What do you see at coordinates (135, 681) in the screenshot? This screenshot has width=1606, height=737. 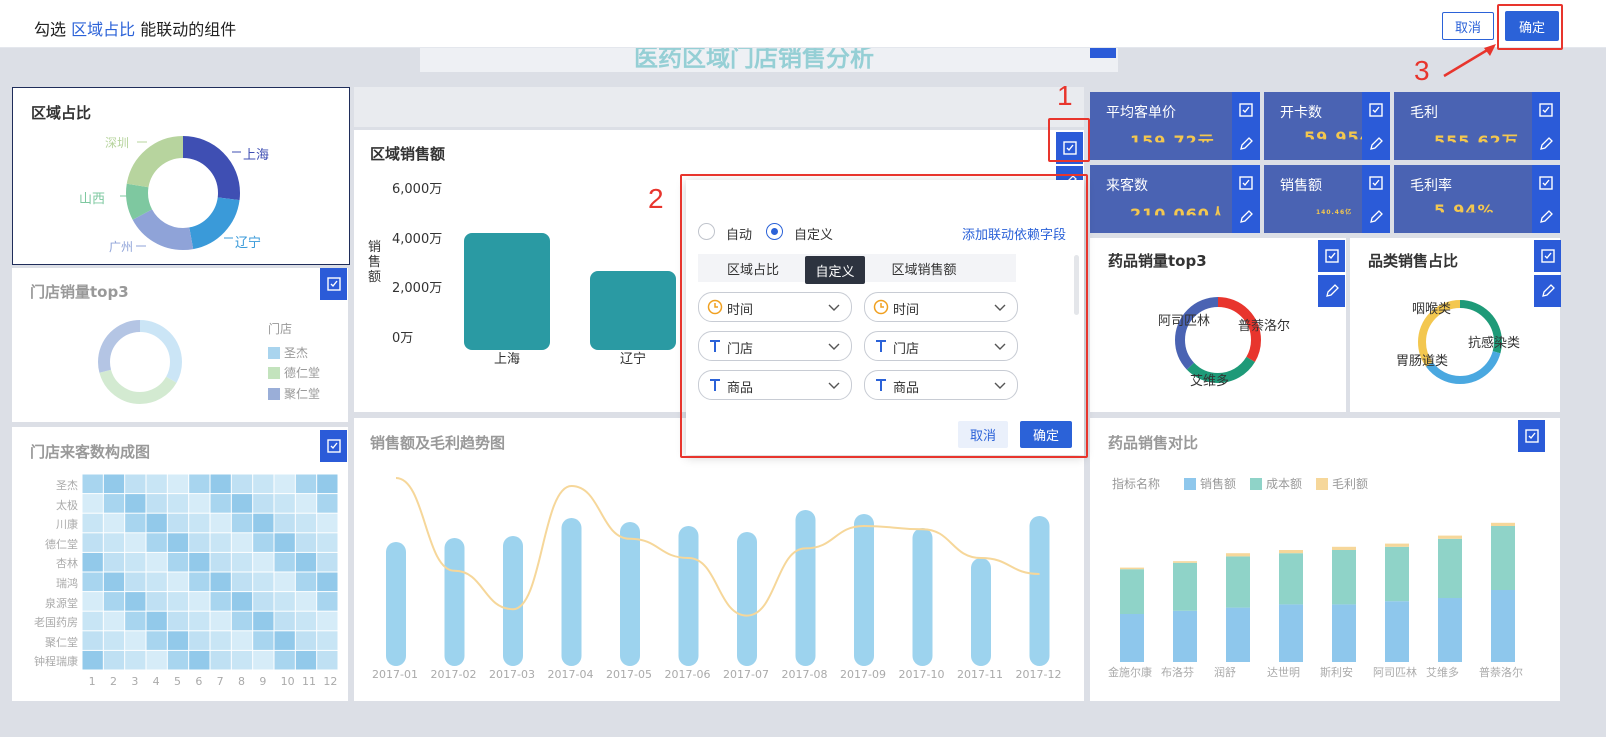 I see `heatmap-col-label: 3` at bounding box center [135, 681].